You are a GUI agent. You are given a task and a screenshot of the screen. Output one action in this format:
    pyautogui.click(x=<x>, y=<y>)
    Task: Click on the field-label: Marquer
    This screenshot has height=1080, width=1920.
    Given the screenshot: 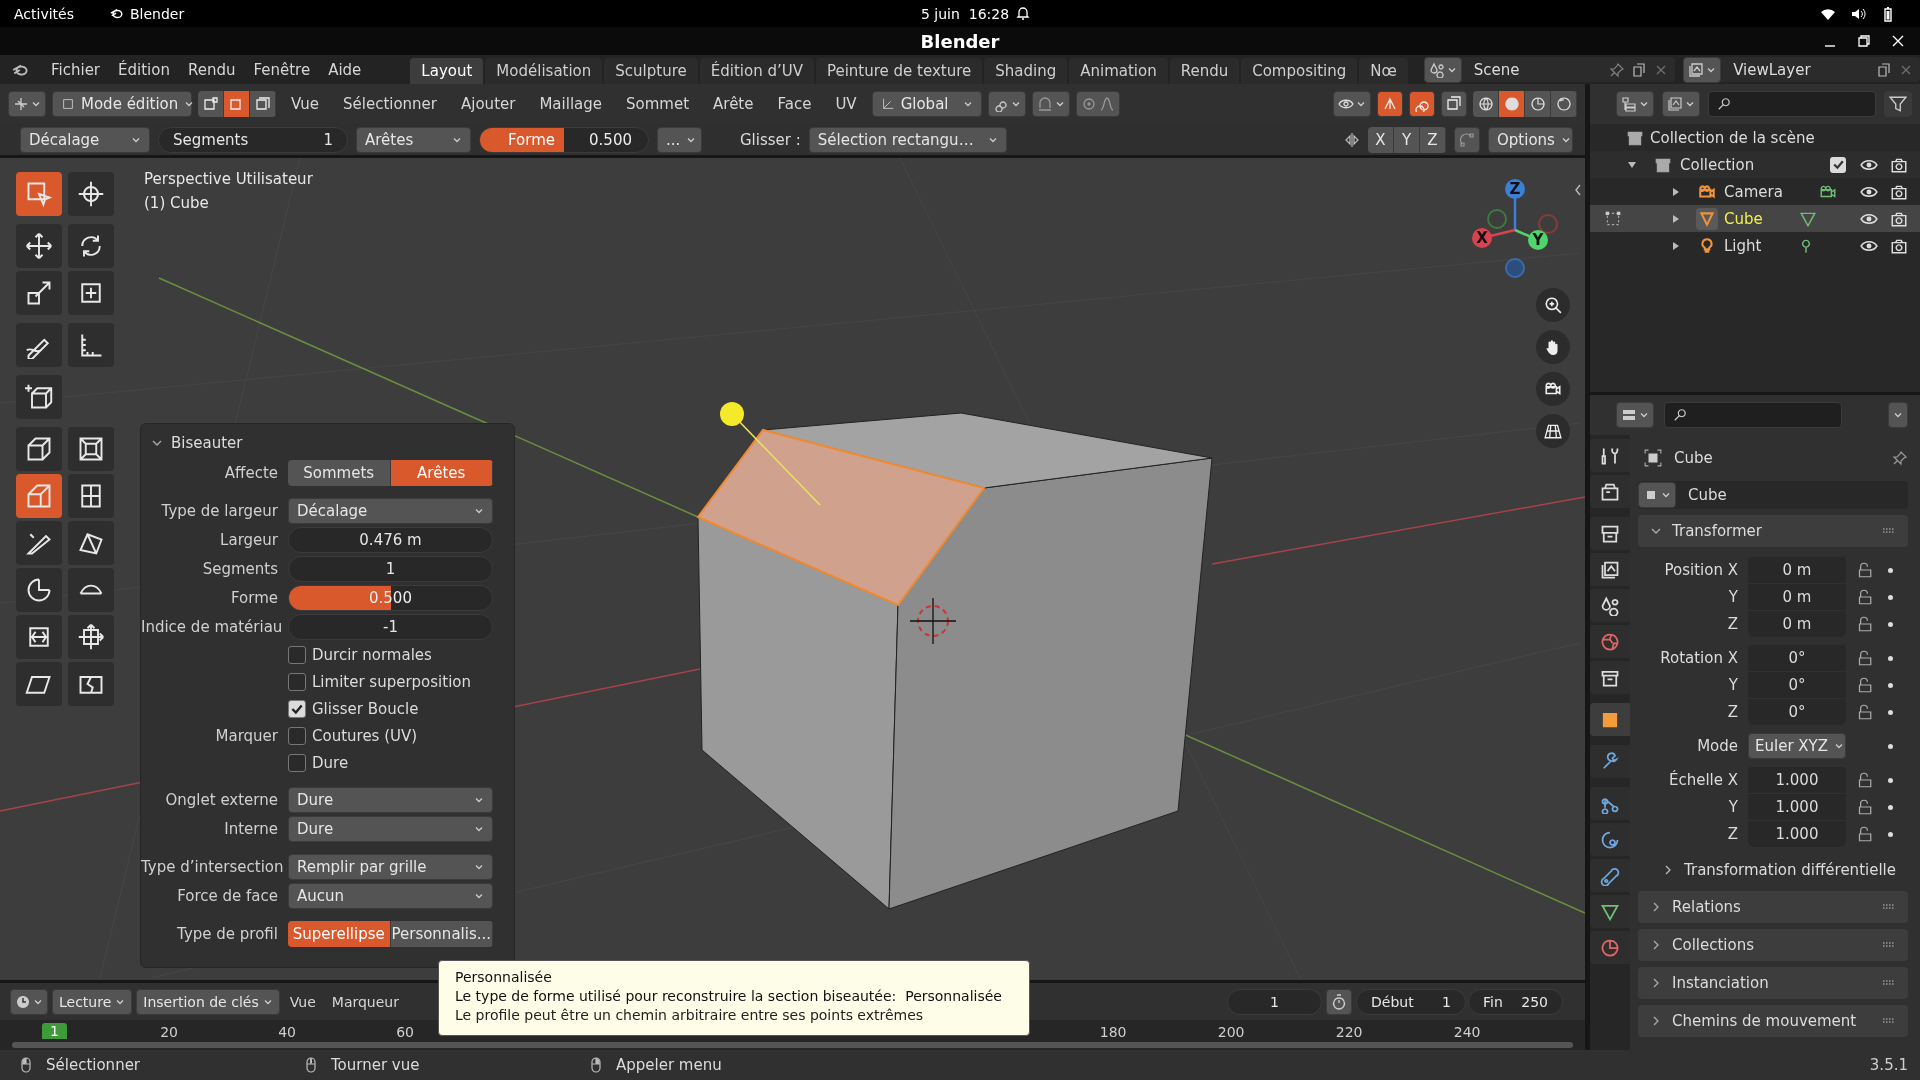 What is the action you would take?
    pyautogui.click(x=246, y=736)
    